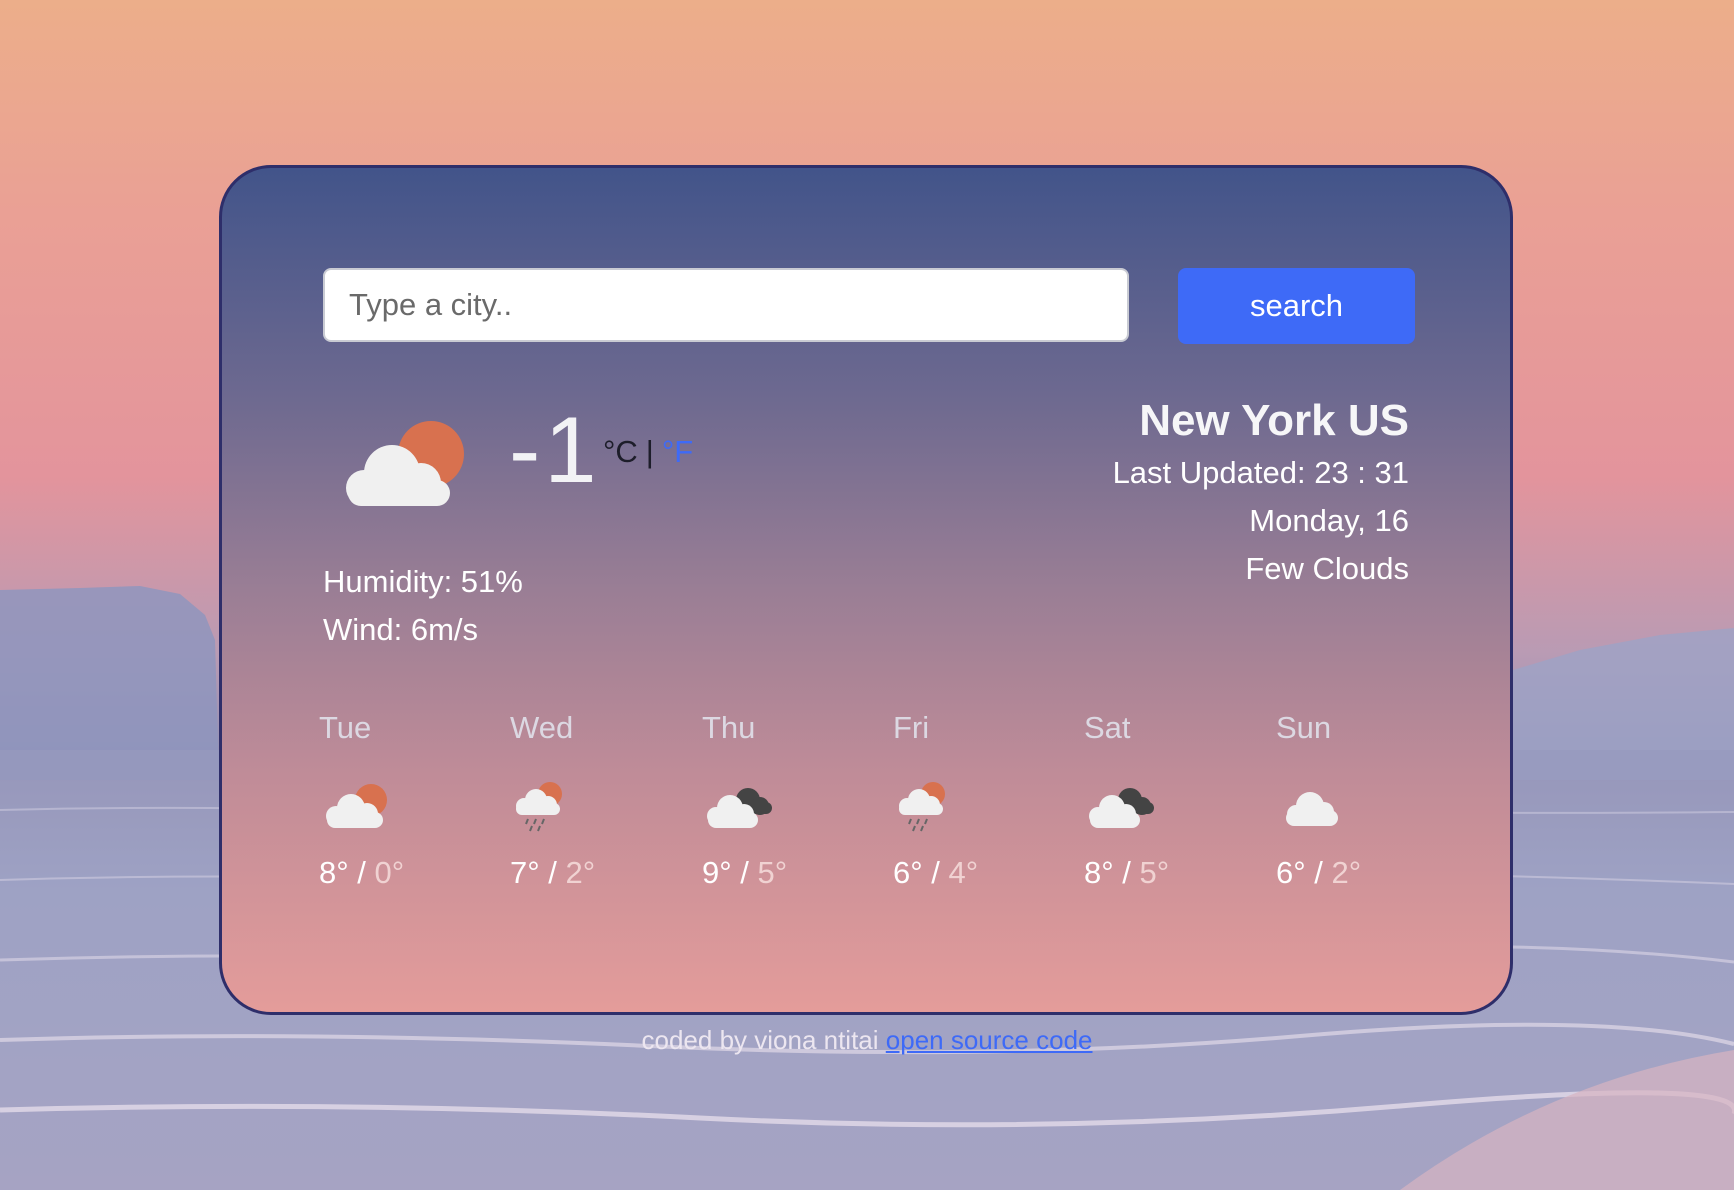  What do you see at coordinates (401, 629) in the screenshot?
I see `wind-label: Wind: 6m/s` at bounding box center [401, 629].